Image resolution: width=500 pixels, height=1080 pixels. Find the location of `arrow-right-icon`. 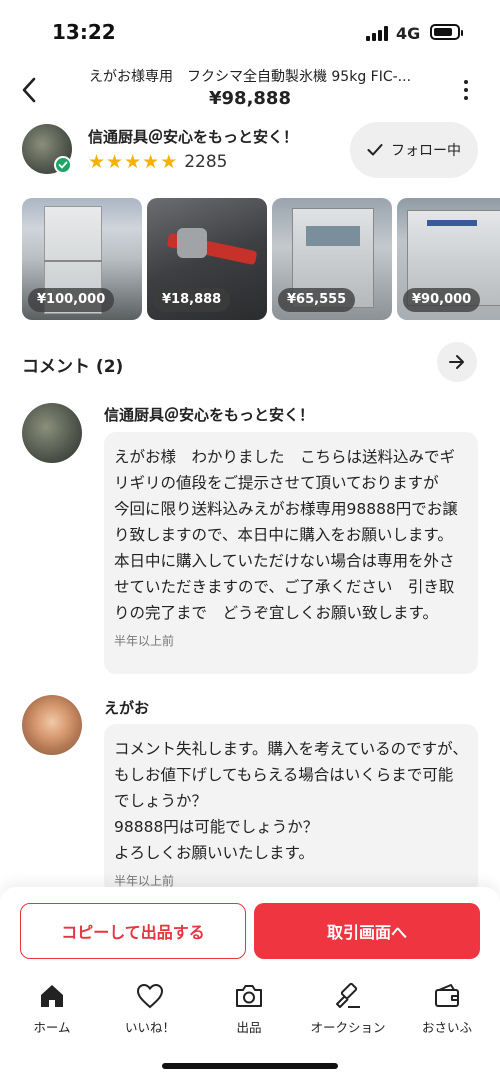

arrow-right-icon is located at coordinates (457, 362).